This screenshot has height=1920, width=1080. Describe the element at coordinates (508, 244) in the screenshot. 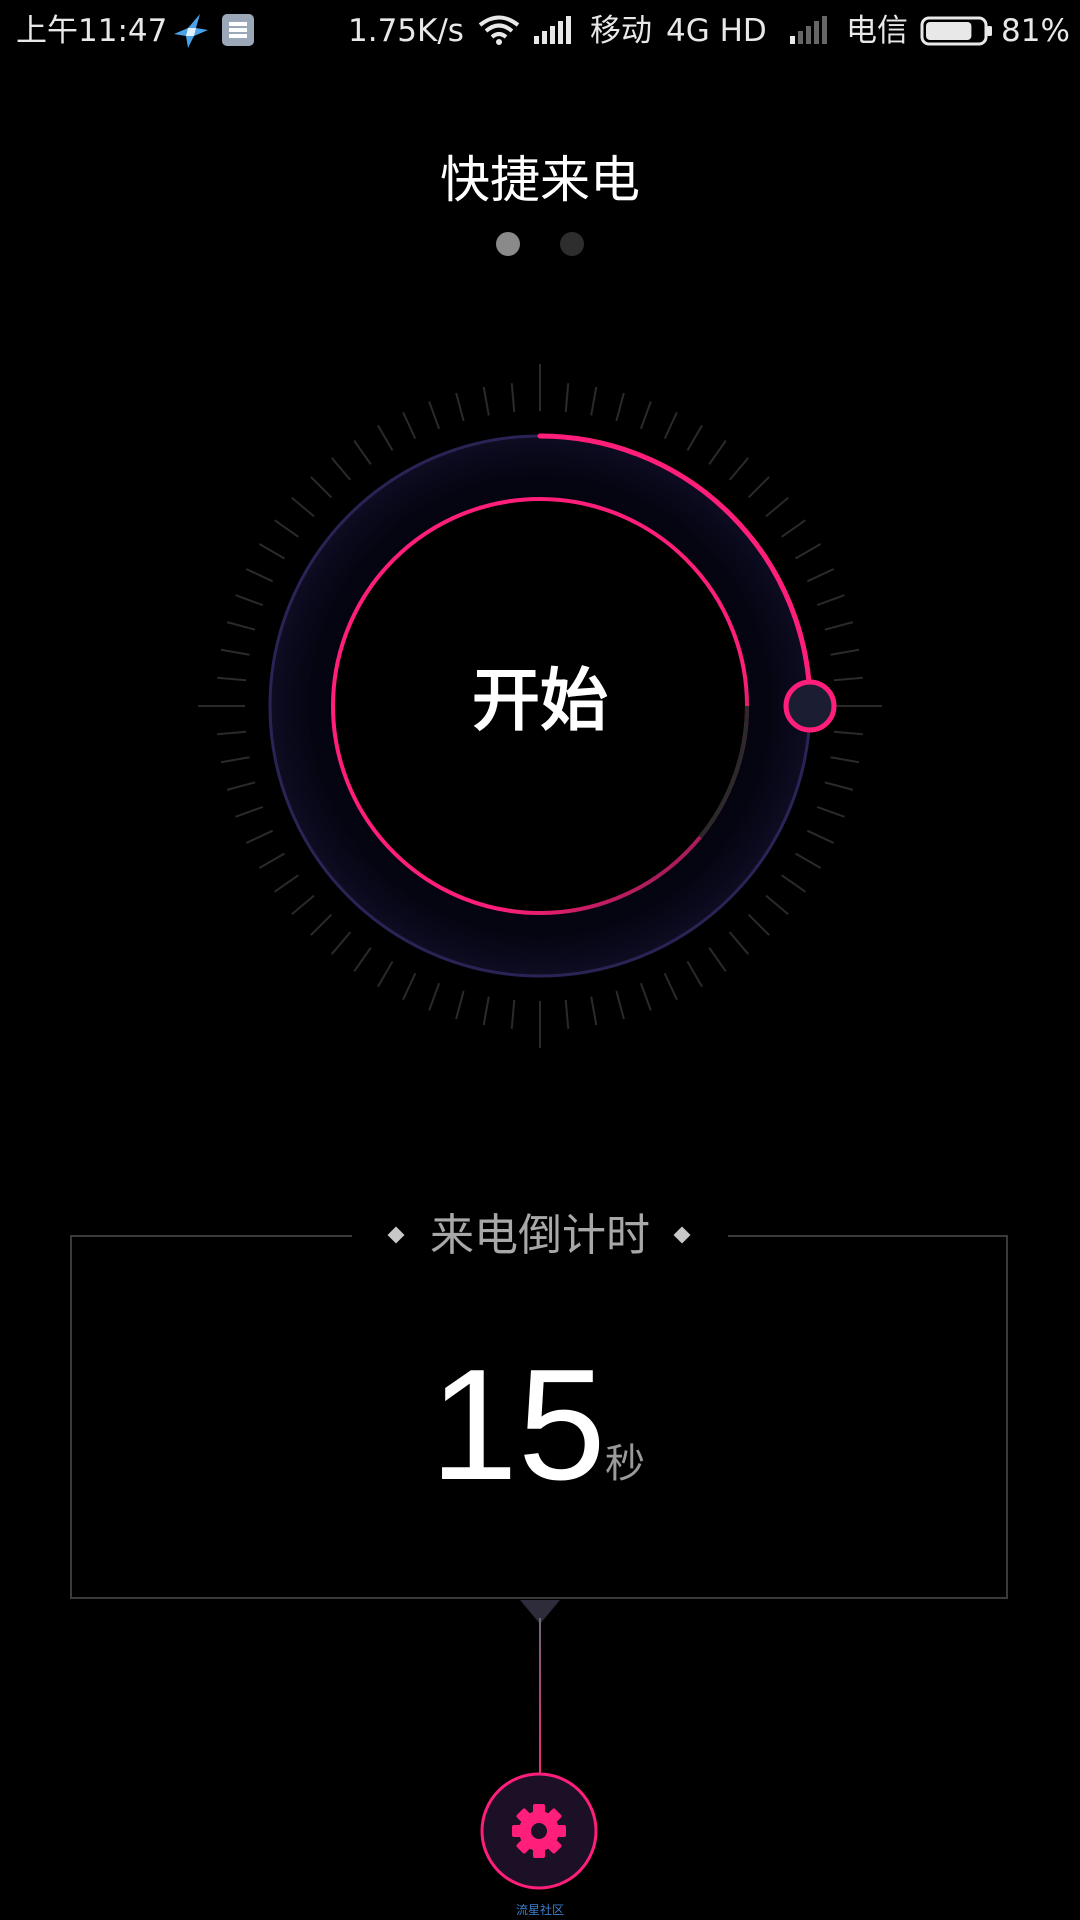

I see `pager-dot-active` at that location.